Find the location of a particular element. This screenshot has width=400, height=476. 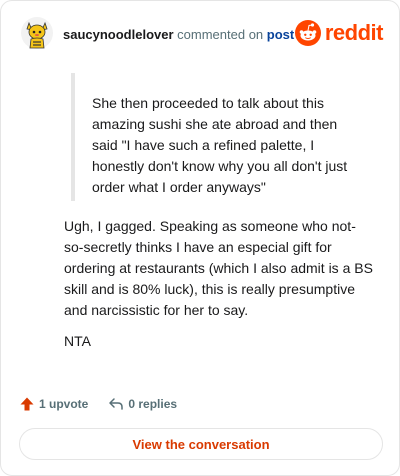

reply-count: 0 replies is located at coordinates (153, 404).